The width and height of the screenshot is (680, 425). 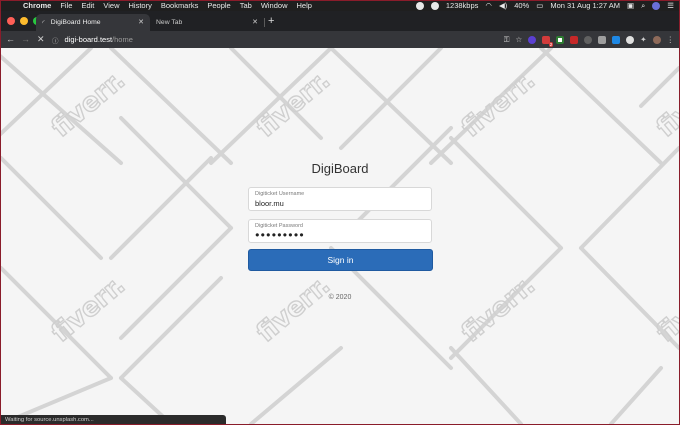 What do you see at coordinates (340, 199) in the screenshot?
I see `username-field: Digiticket Username bloor.mu` at bounding box center [340, 199].